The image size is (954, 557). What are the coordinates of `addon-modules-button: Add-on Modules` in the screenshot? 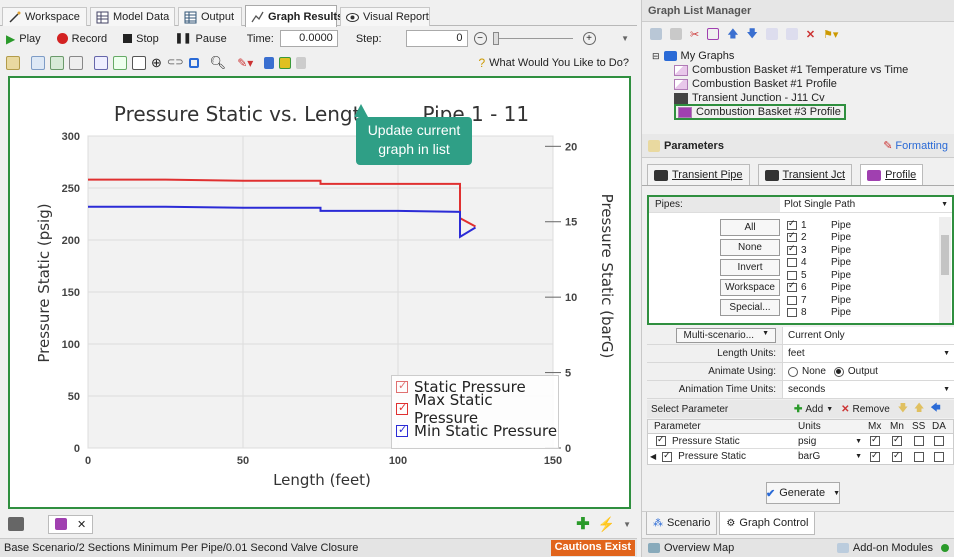 It's located at (892, 548).